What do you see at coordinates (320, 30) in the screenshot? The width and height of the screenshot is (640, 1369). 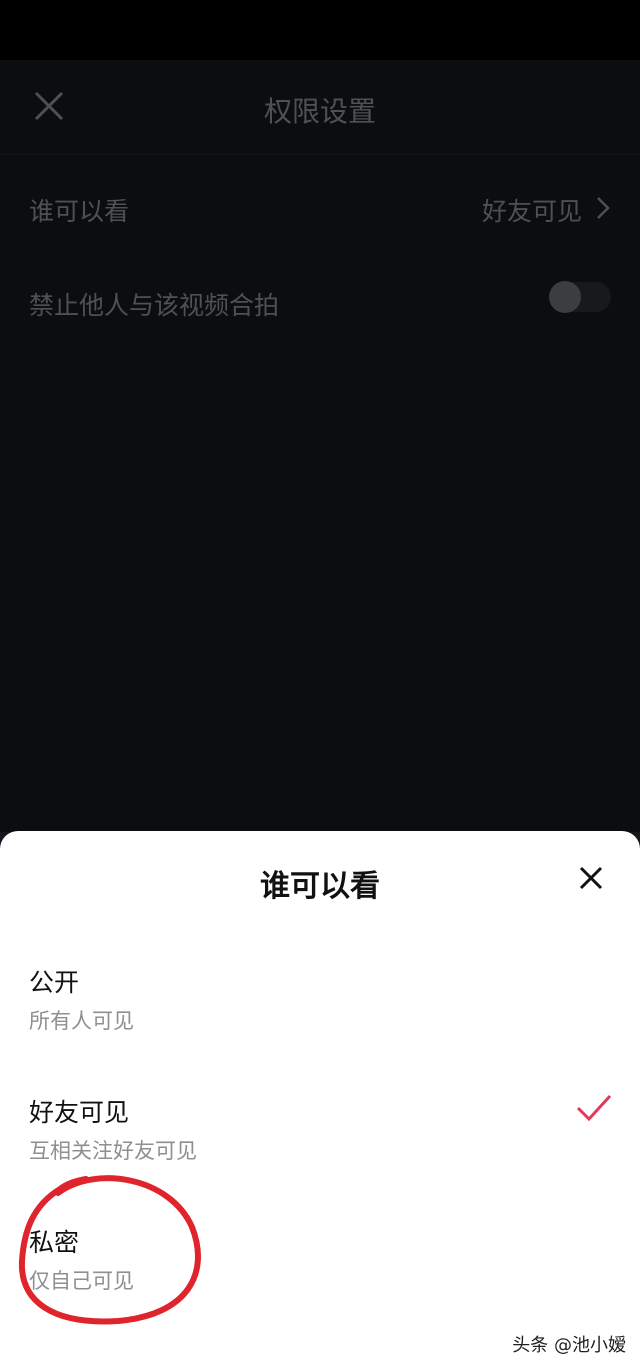 I see `status-bar` at bounding box center [320, 30].